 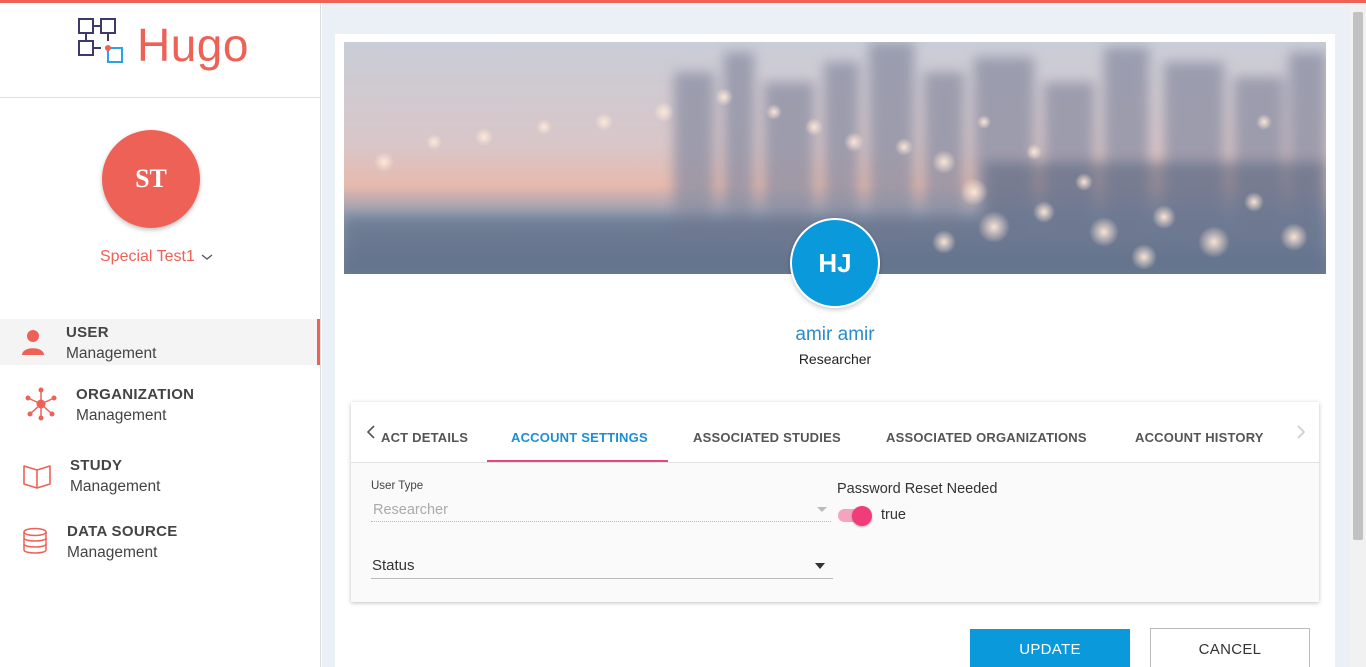 I want to click on sidebar-item-study-management: STUDY Management, so click(x=160, y=475).